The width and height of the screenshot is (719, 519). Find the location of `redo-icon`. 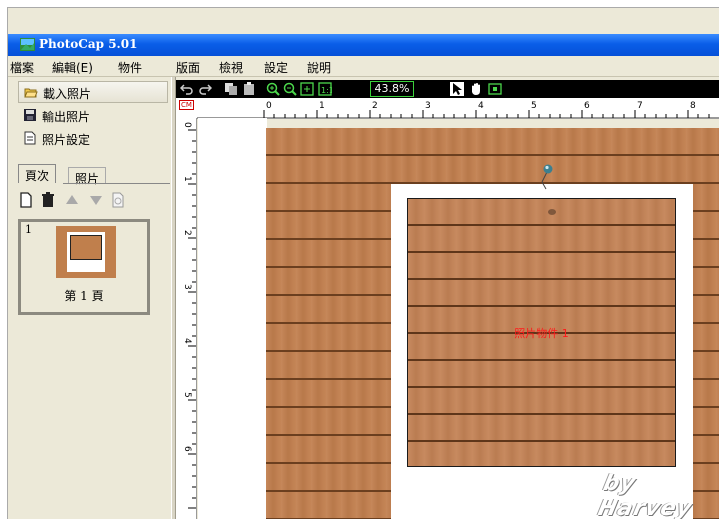

redo-icon is located at coordinates (205, 89).